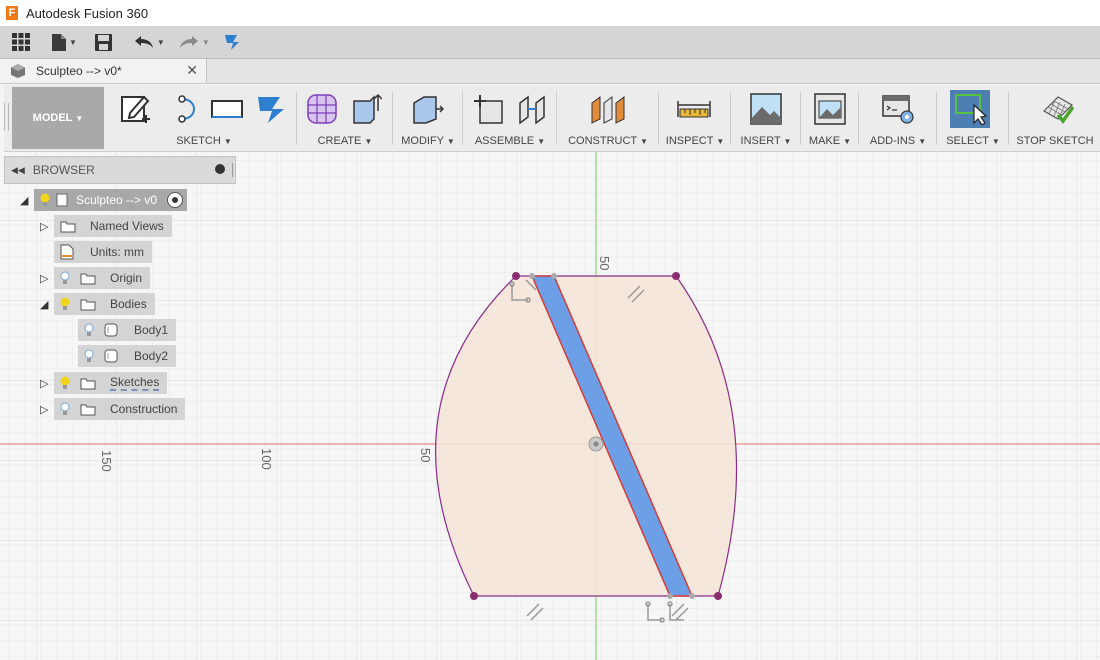 Image resolution: width=1100 pixels, height=660 pixels. I want to click on browser-header: ◀◀ BROWSER, so click(120, 170).